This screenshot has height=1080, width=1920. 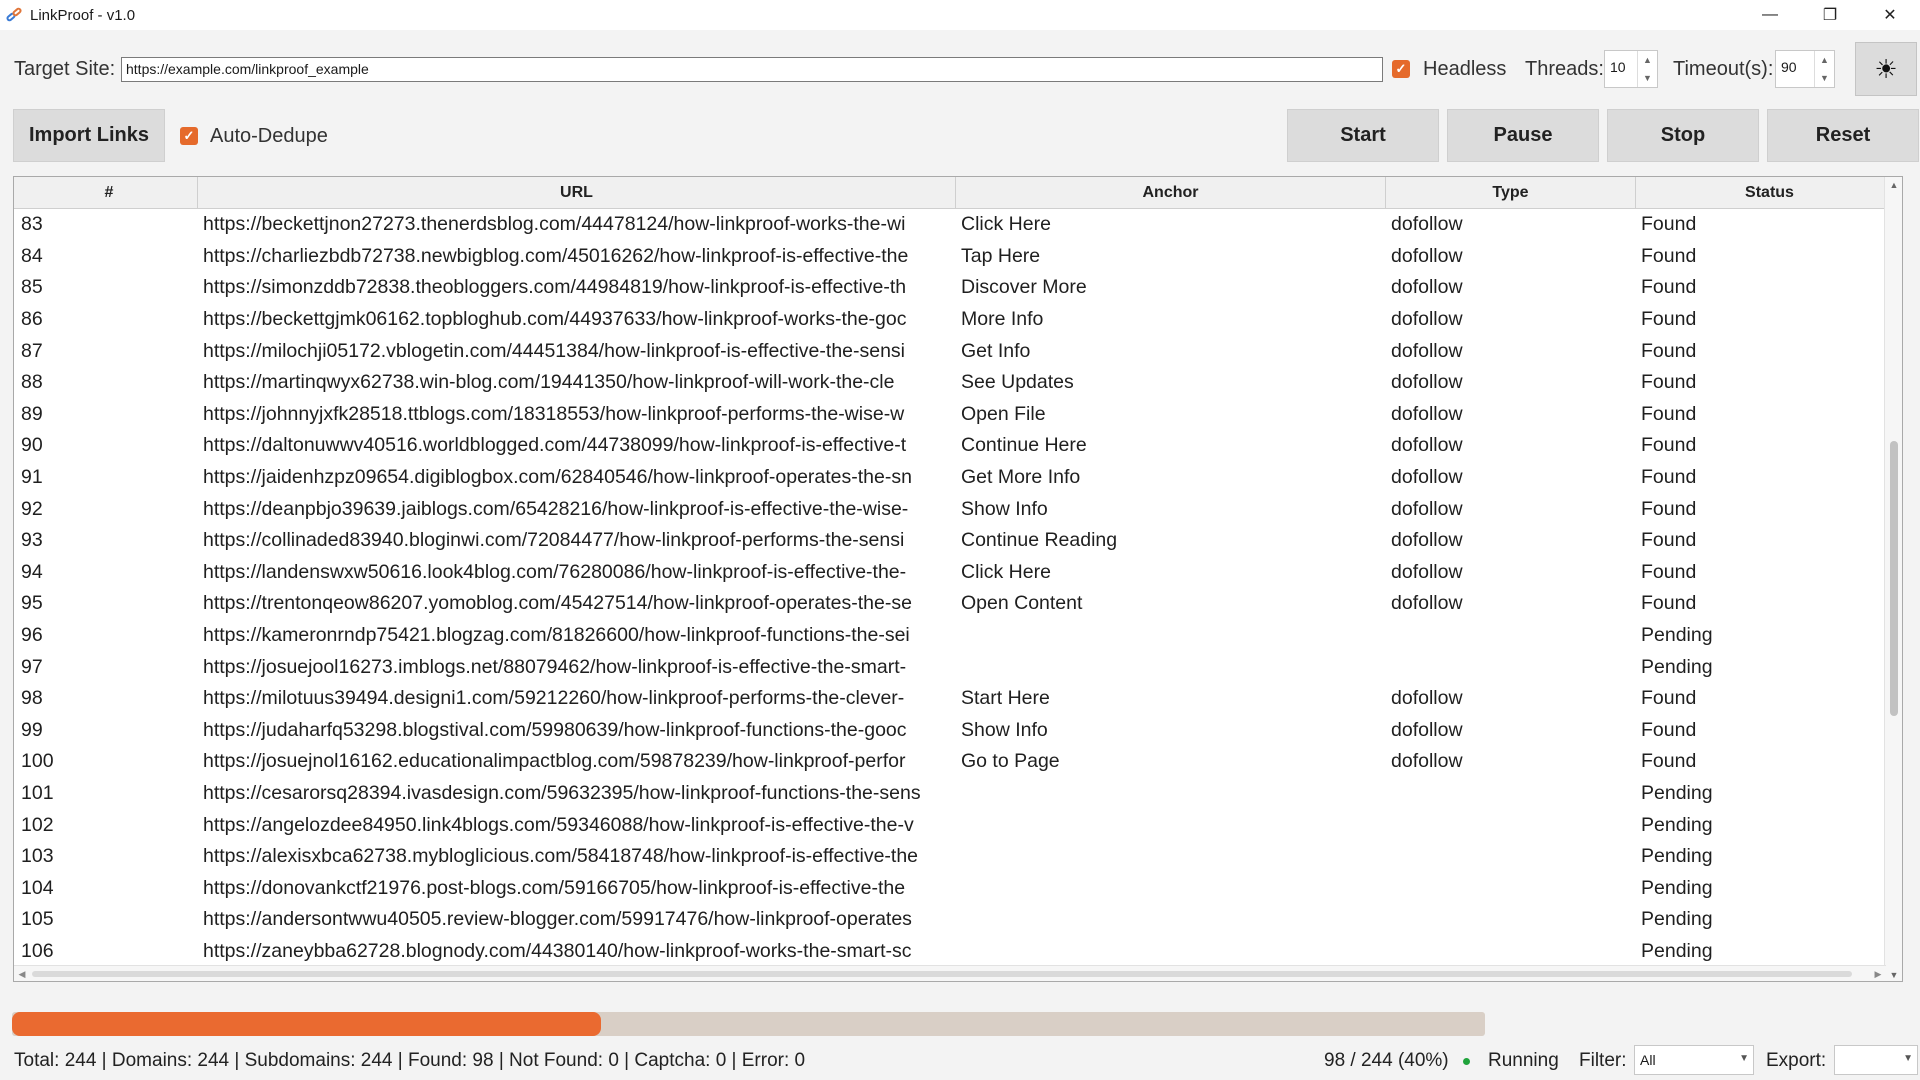 I want to click on close-button: ✕, so click(x=1890, y=15).